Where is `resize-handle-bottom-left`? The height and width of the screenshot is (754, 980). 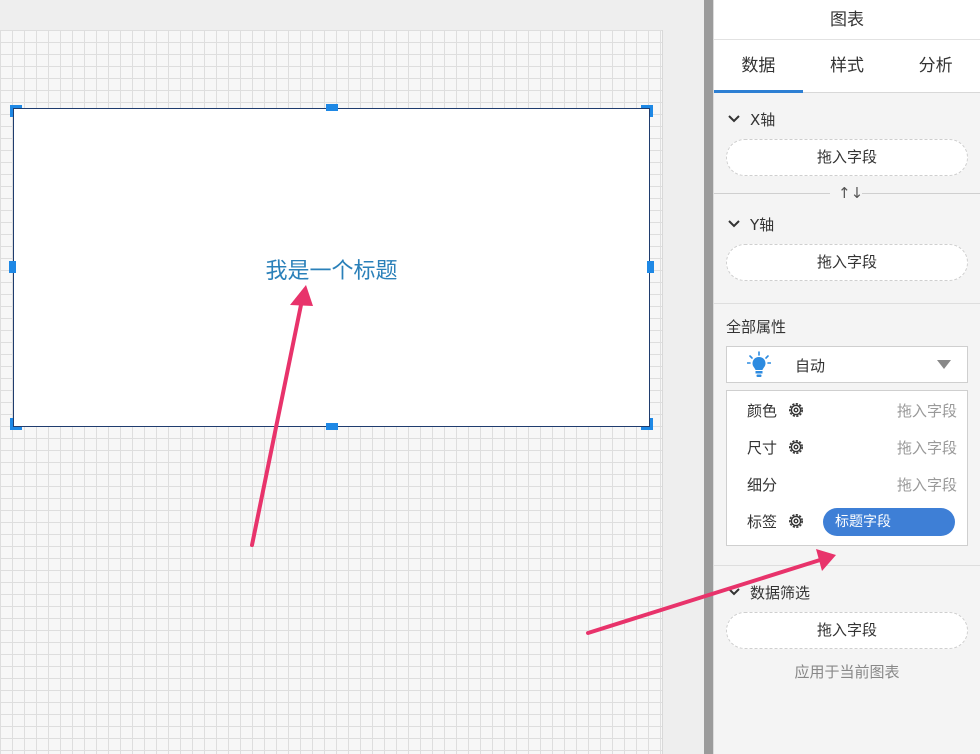 resize-handle-bottom-left is located at coordinates (16, 424).